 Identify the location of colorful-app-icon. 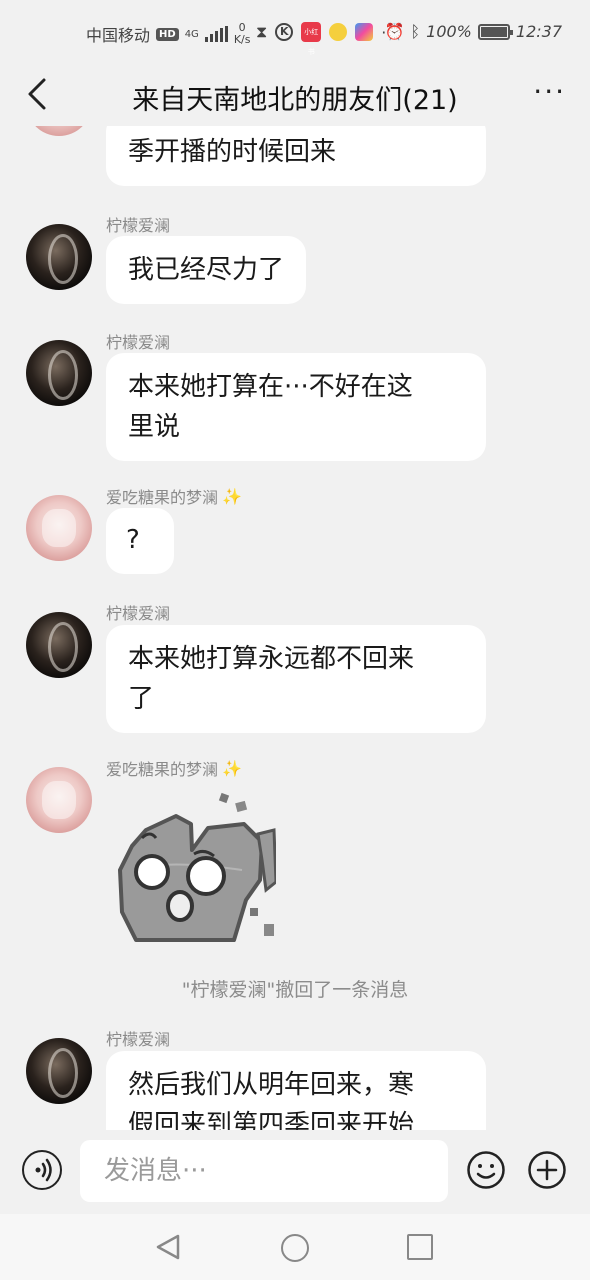
(364, 32).